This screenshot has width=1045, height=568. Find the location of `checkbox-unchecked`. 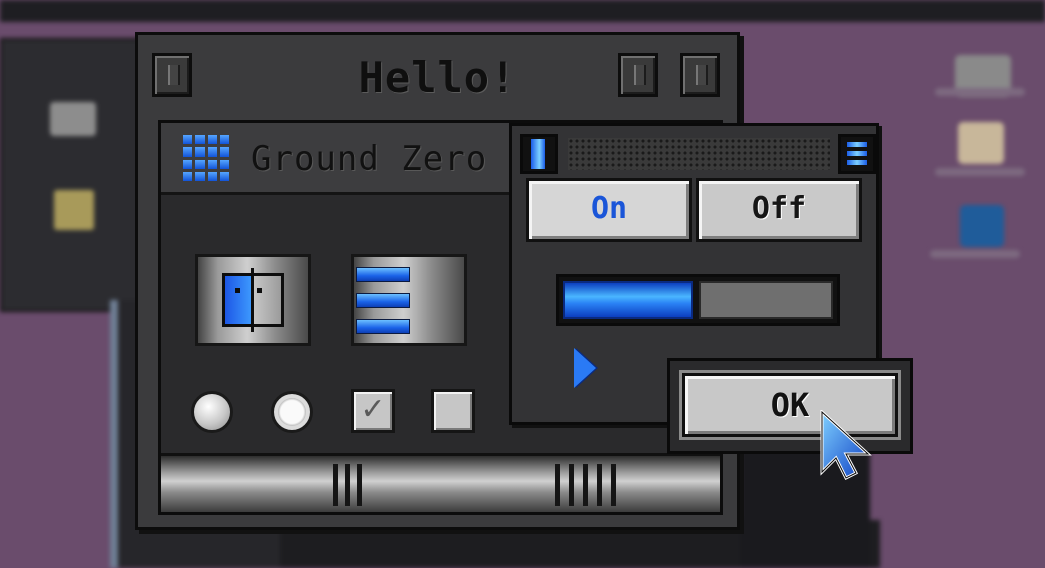

checkbox-unchecked is located at coordinates (453, 411).